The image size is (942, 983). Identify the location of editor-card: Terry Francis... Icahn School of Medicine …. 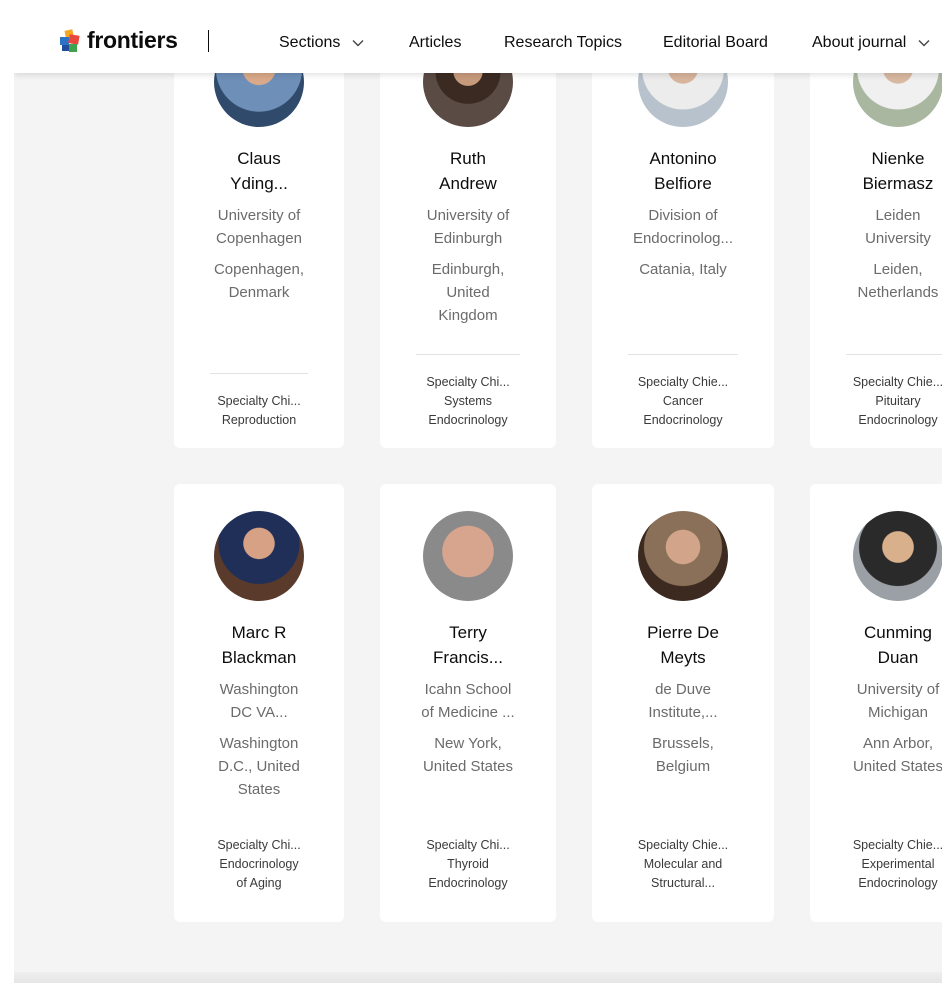
(468, 703).